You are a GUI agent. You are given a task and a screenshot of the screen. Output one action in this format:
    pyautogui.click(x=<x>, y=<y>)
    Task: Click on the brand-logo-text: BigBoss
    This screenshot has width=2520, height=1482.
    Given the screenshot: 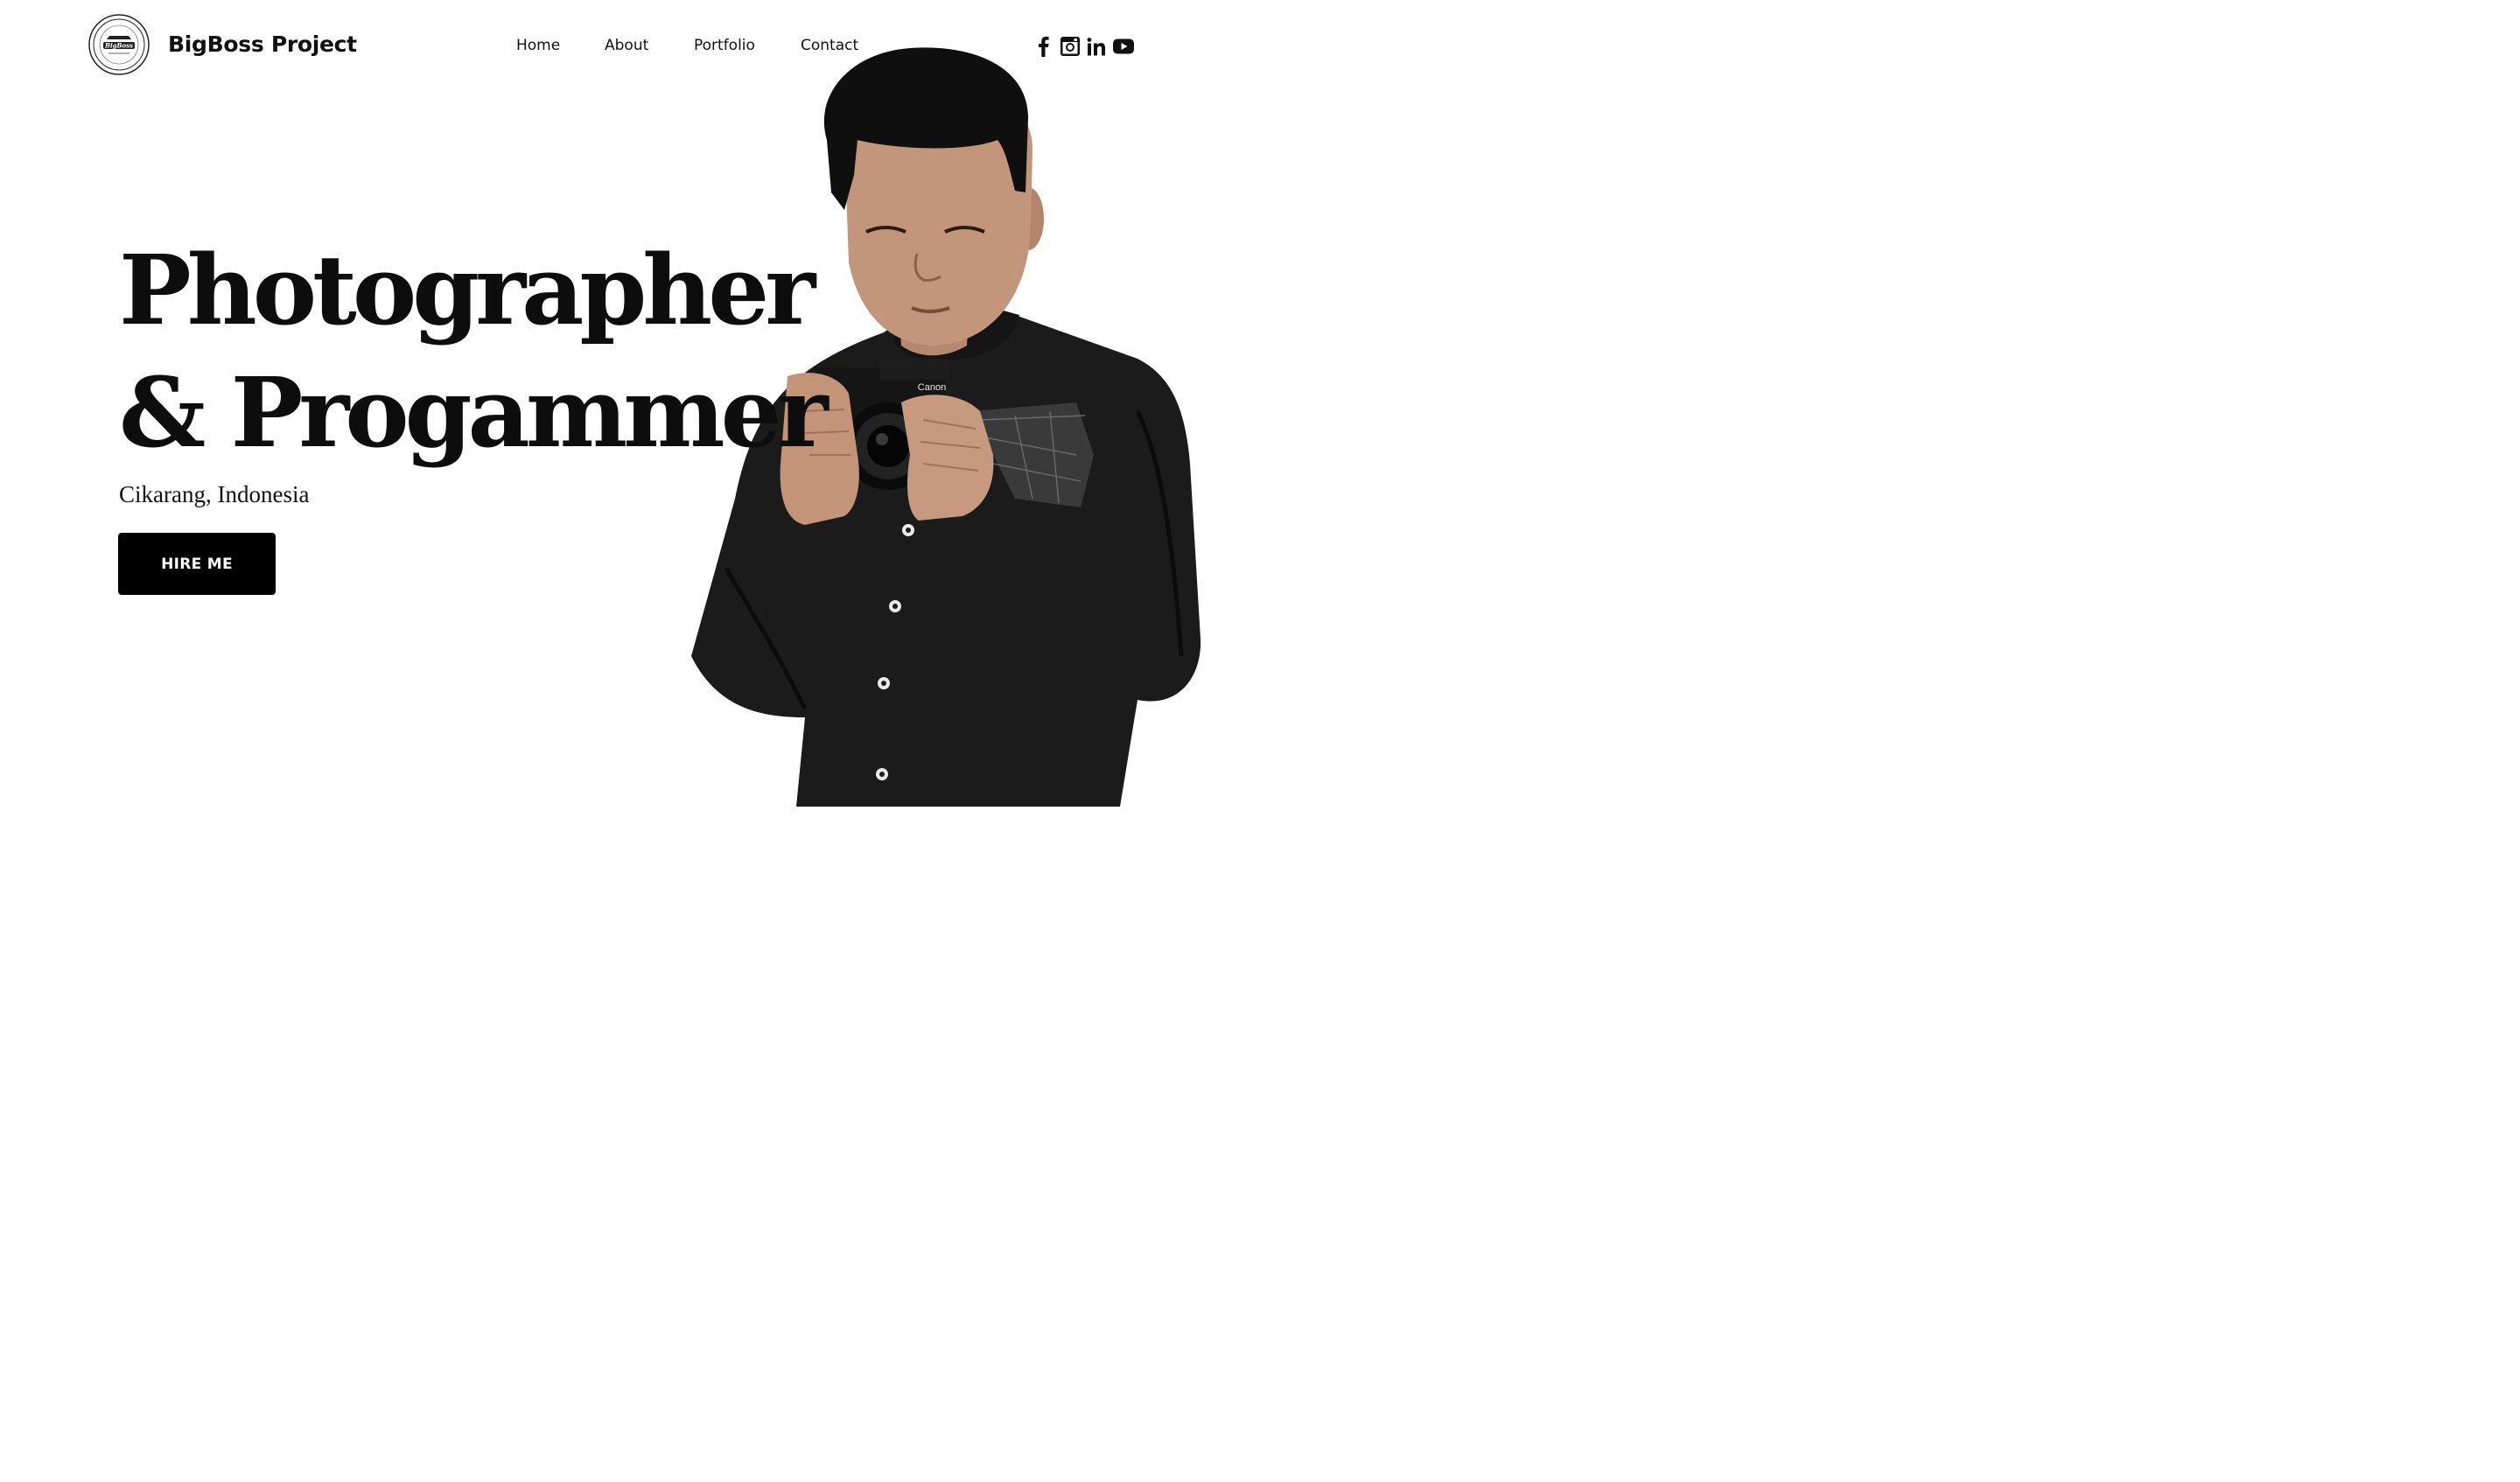 What is the action you would take?
    pyautogui.click(x=118, y=46)
    